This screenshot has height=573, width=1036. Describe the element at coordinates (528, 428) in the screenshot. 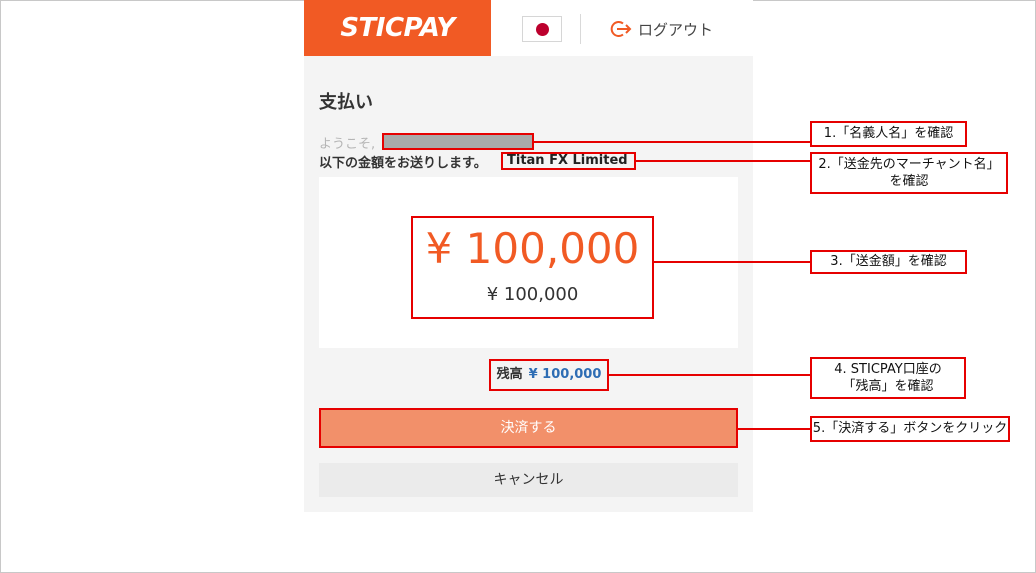

I see `pay-button: 決済する` at that location.